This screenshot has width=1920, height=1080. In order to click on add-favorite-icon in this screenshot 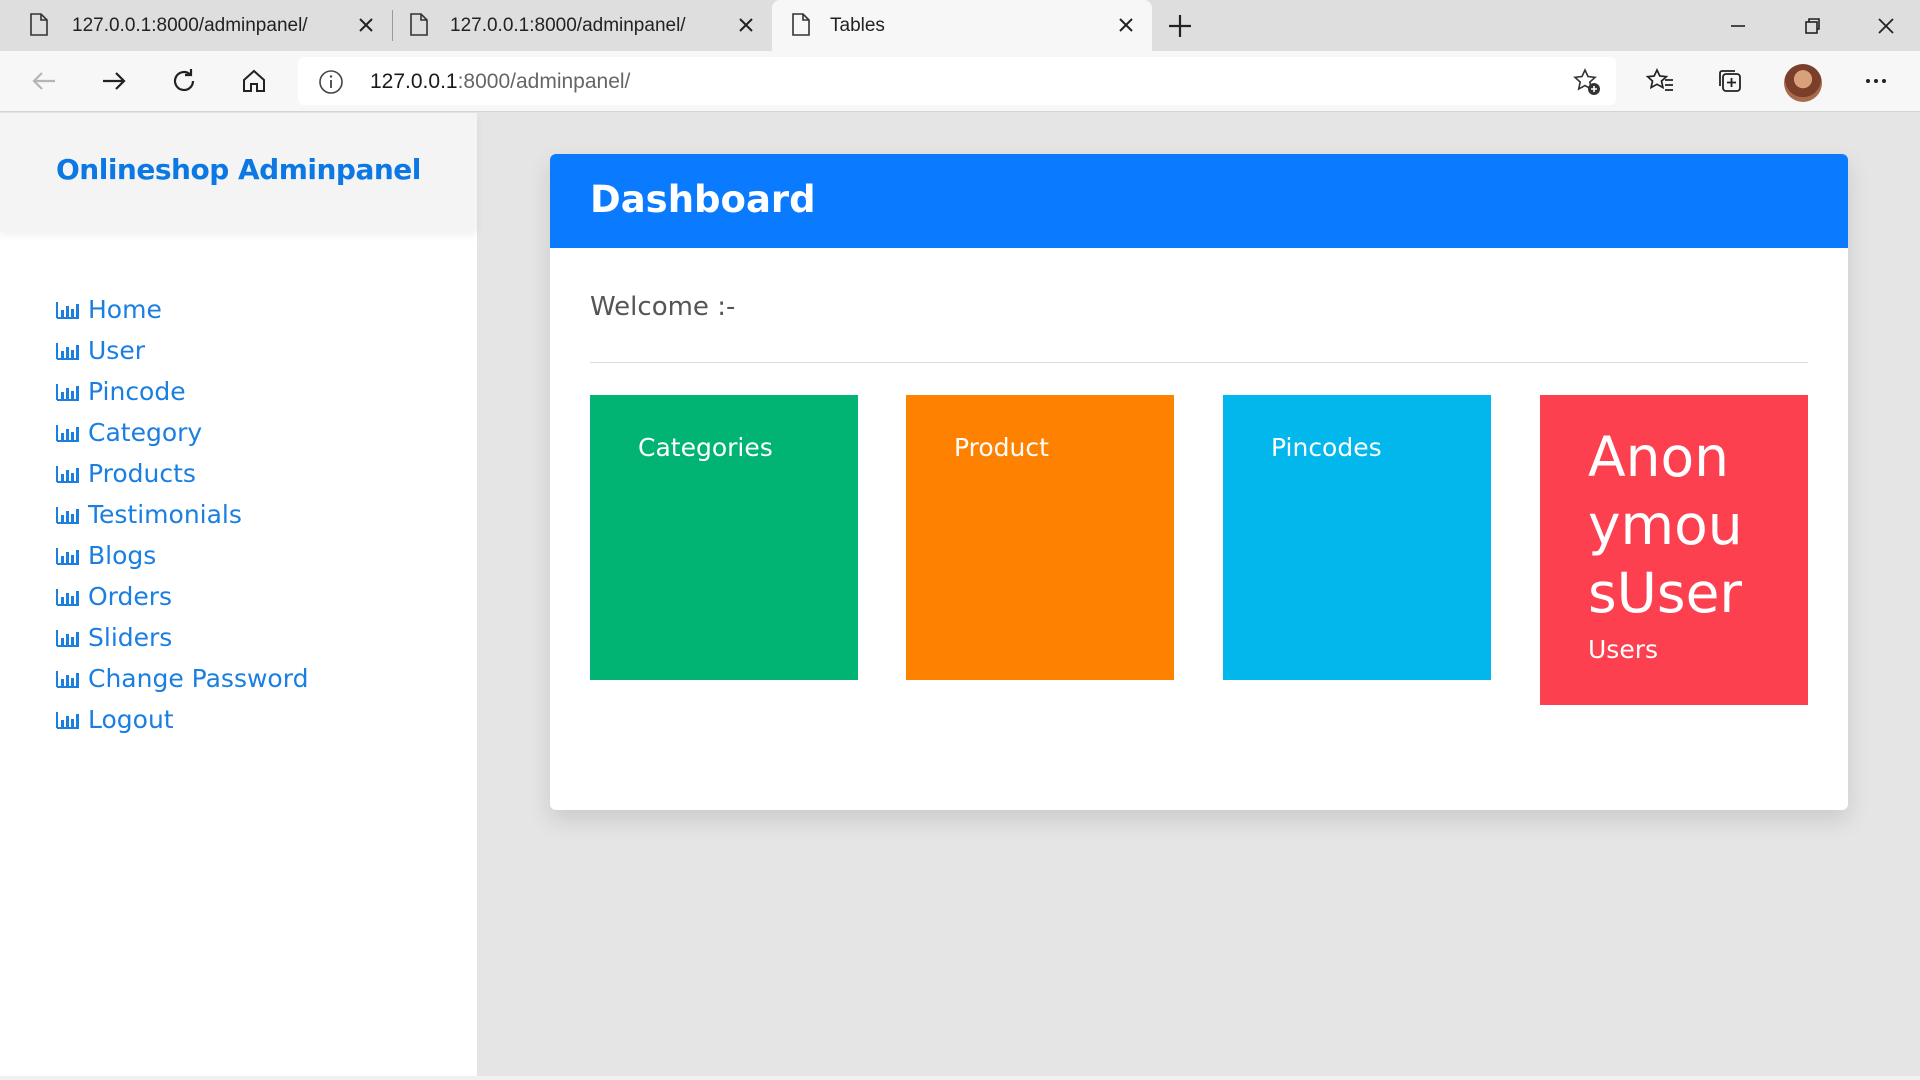, I will do `click(1587, 82)`.